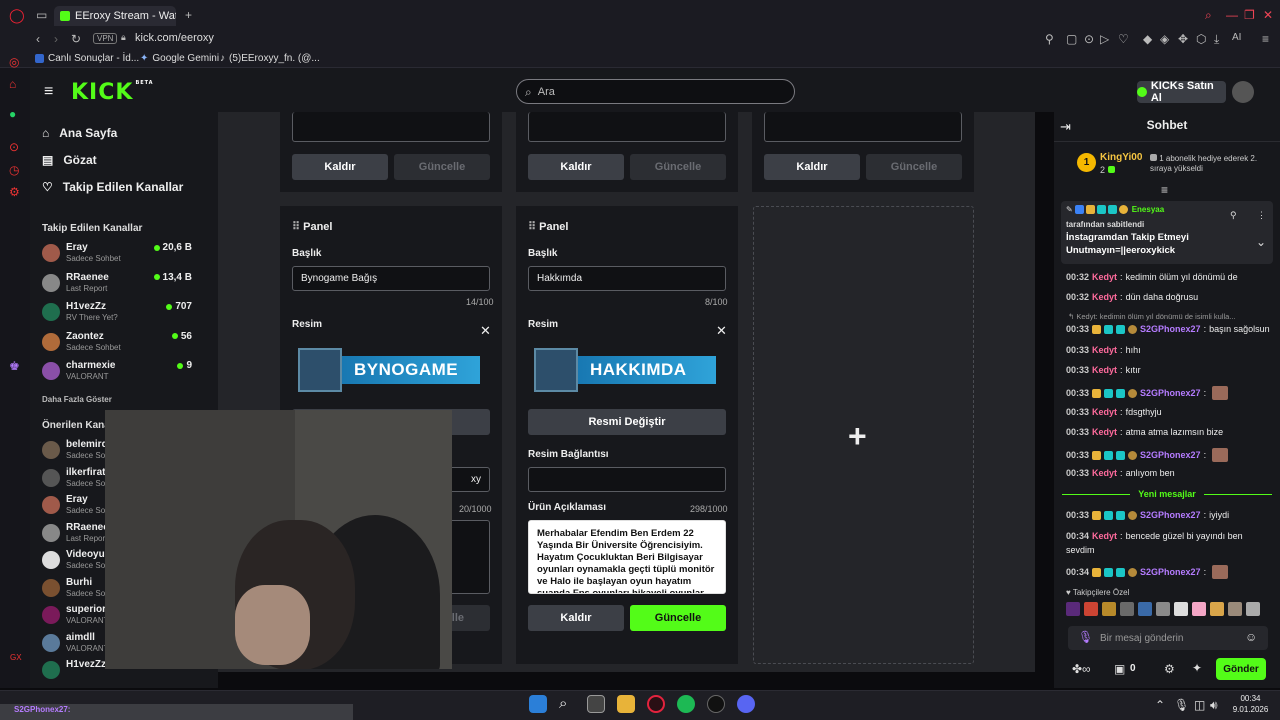  What do you see at coordinates (115, 16) in the screenshot?
I see `tab-active: EEroxy Stream - Watch Liv` at bounding box center [115, 16].